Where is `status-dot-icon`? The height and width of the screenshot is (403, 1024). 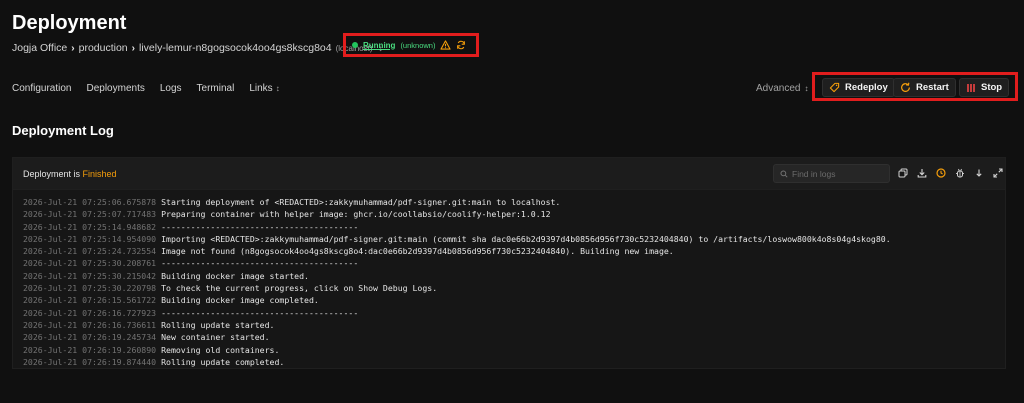
status-dot-icon is located at coordinates (355, 45).